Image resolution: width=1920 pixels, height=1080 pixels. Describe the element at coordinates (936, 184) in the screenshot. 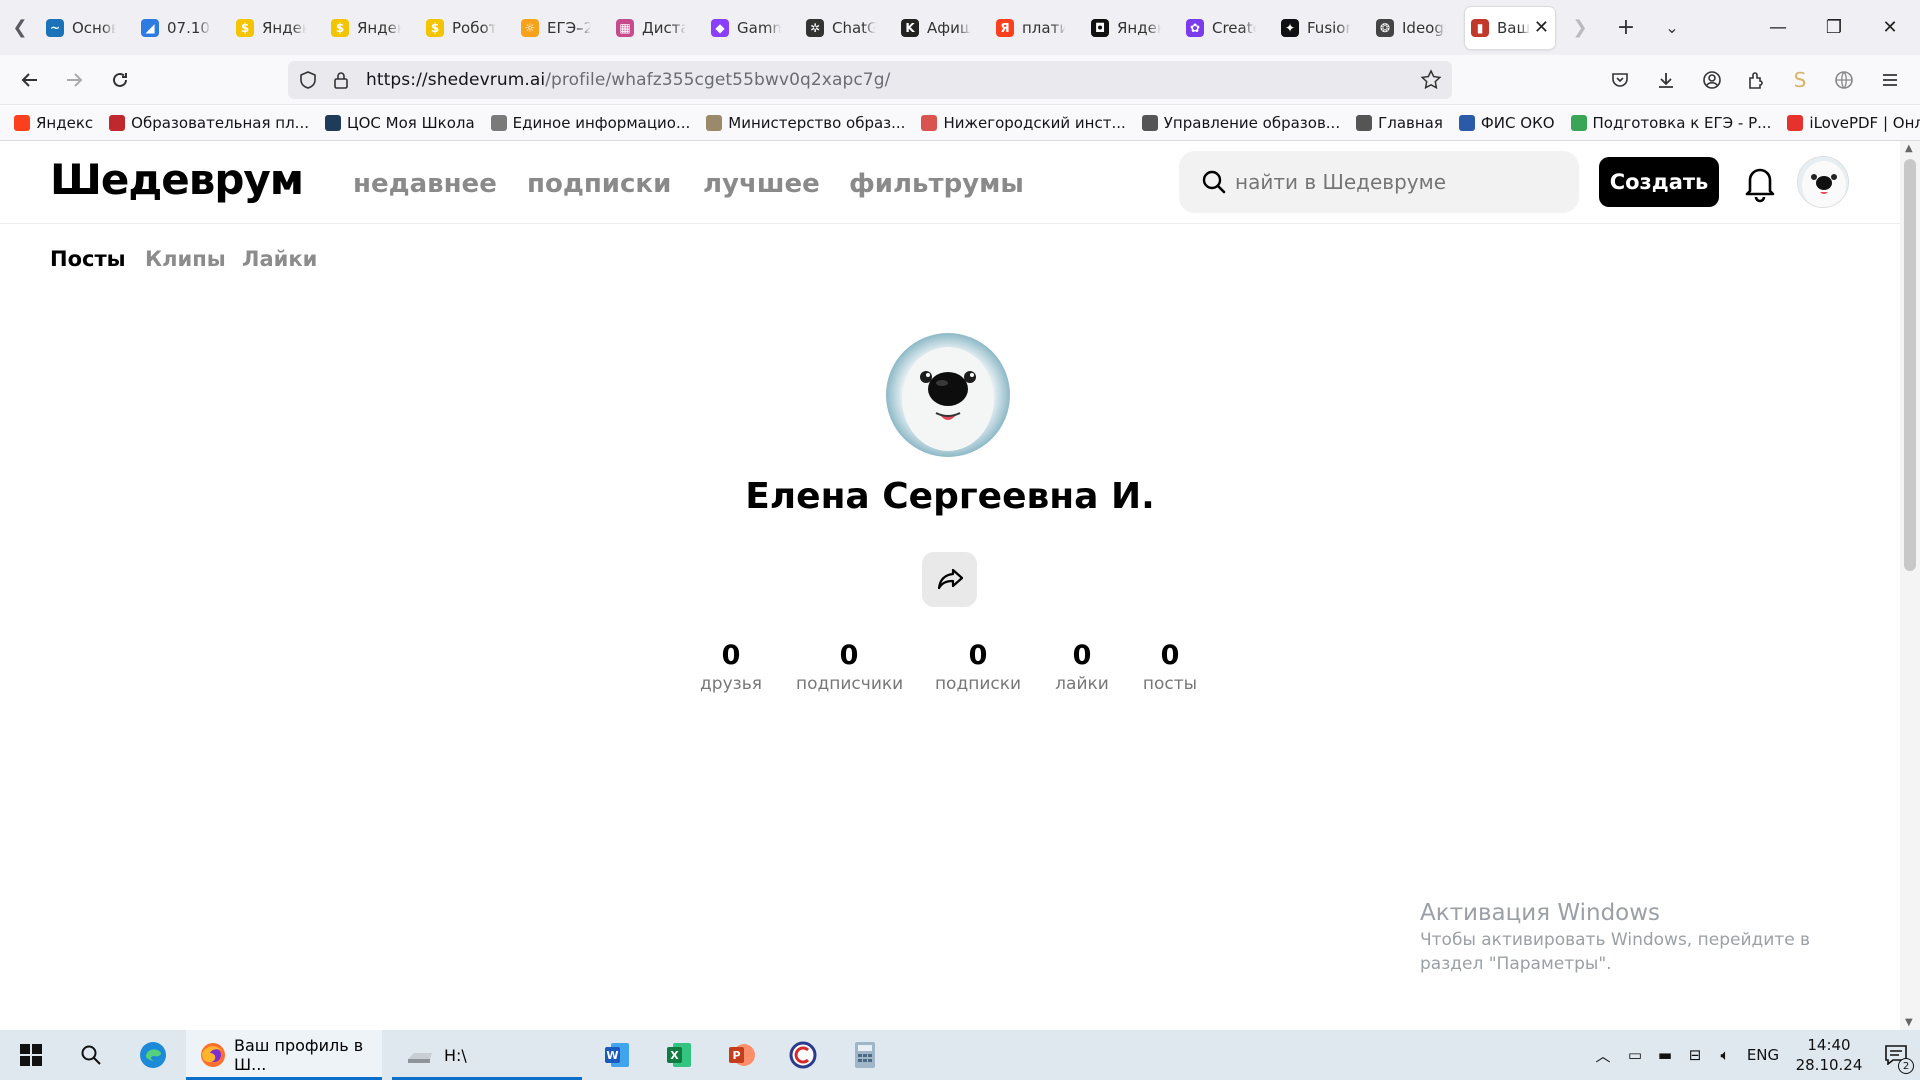

I see `nav-filtrums: фильтрумы` at that location.